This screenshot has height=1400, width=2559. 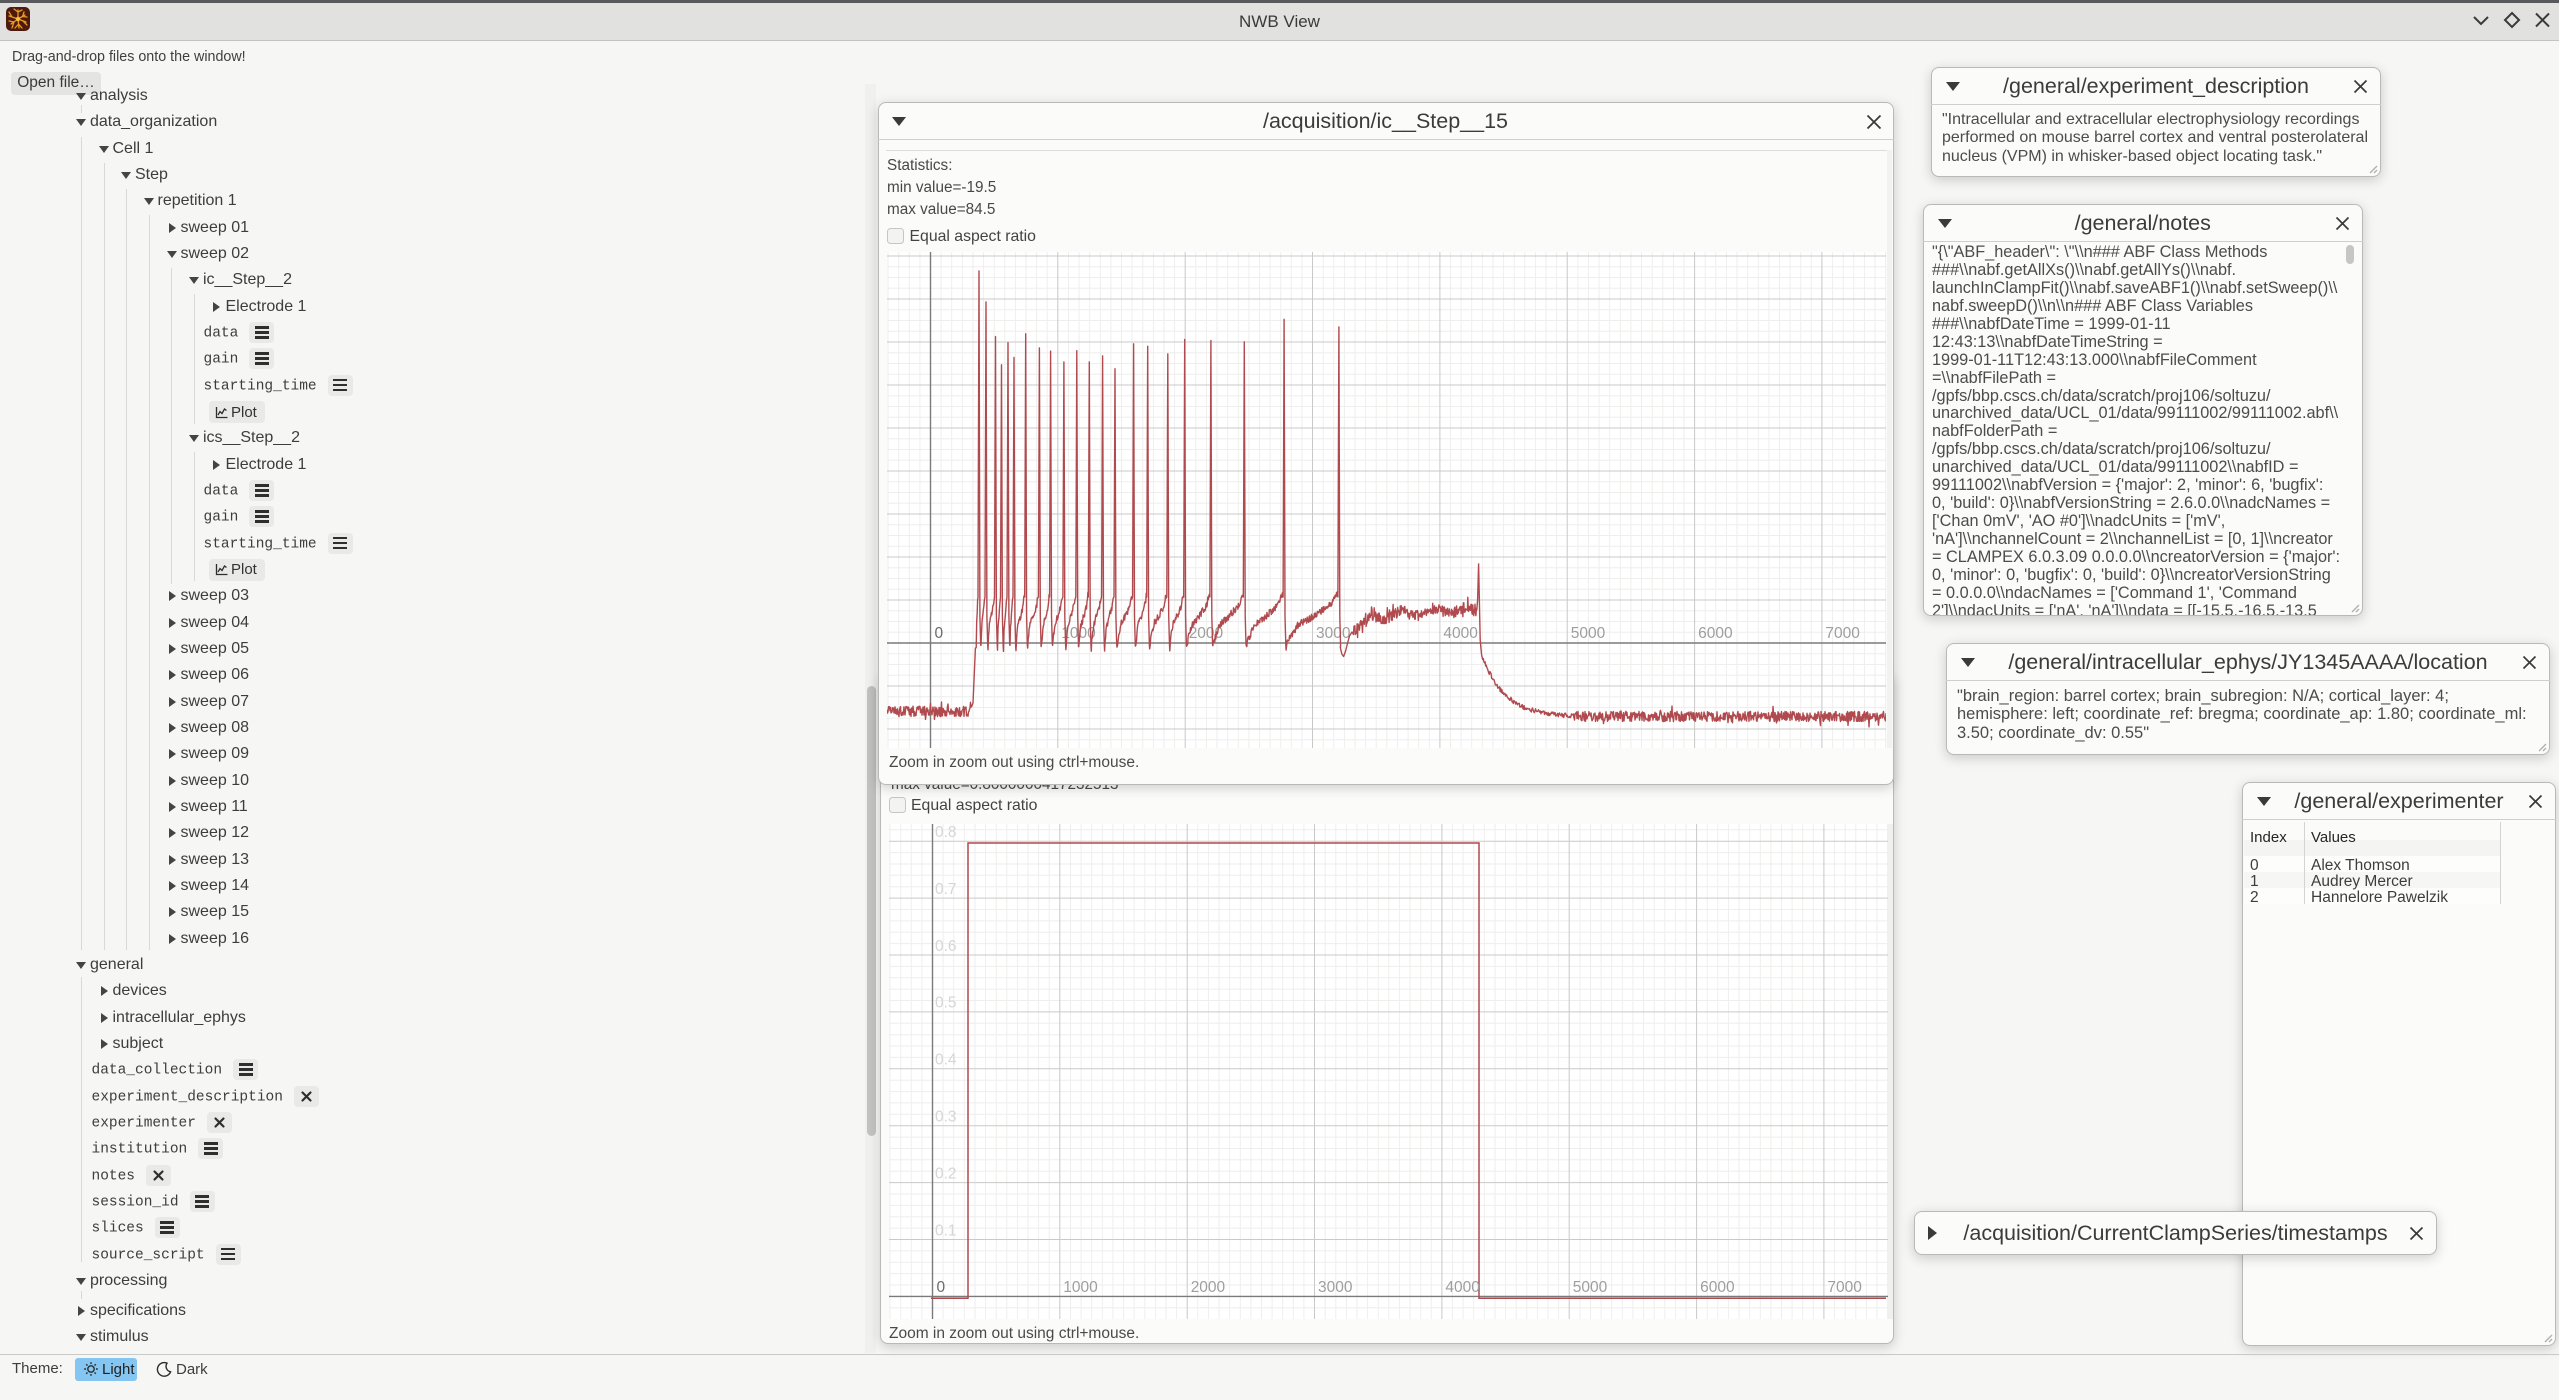 What do you see at coordinates (946, 889) in the screenshot?
I see `svg-text: 0.7` at bounding box center [946, 889].